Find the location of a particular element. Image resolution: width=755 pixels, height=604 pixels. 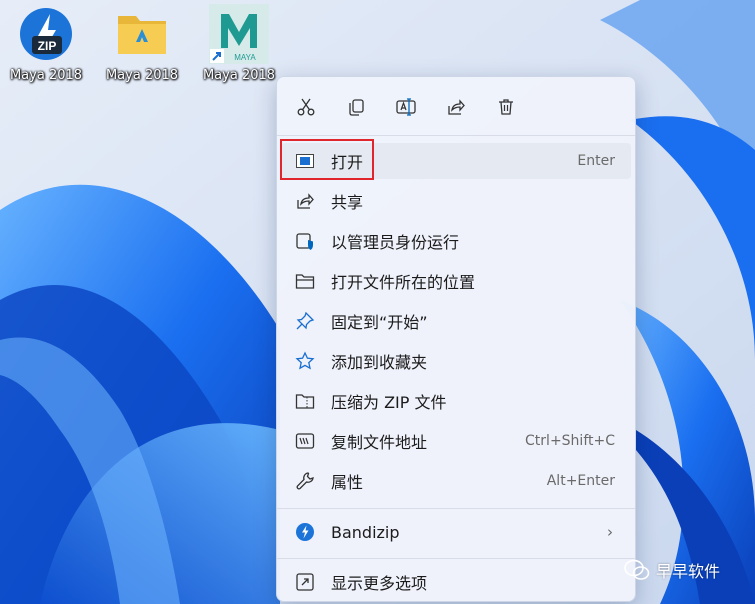

delete-button is located at coordinates (506, 107).